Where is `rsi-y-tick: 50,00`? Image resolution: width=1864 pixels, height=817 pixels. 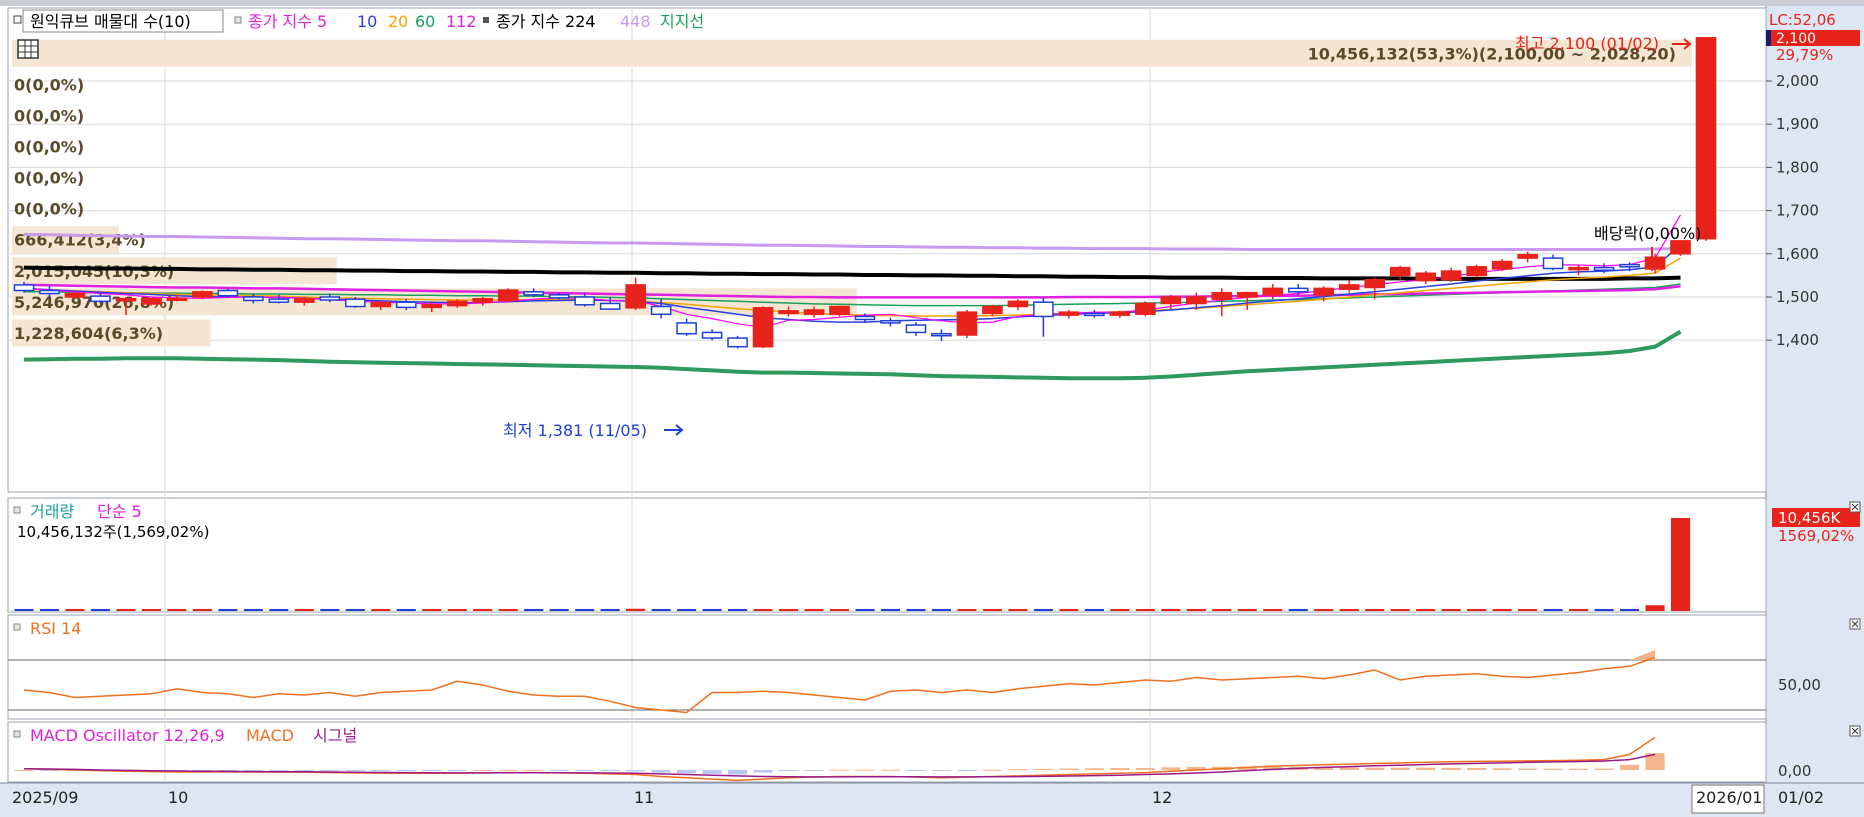 rsi-y-tick: 50,00 is located at coordinates (1799, 685).